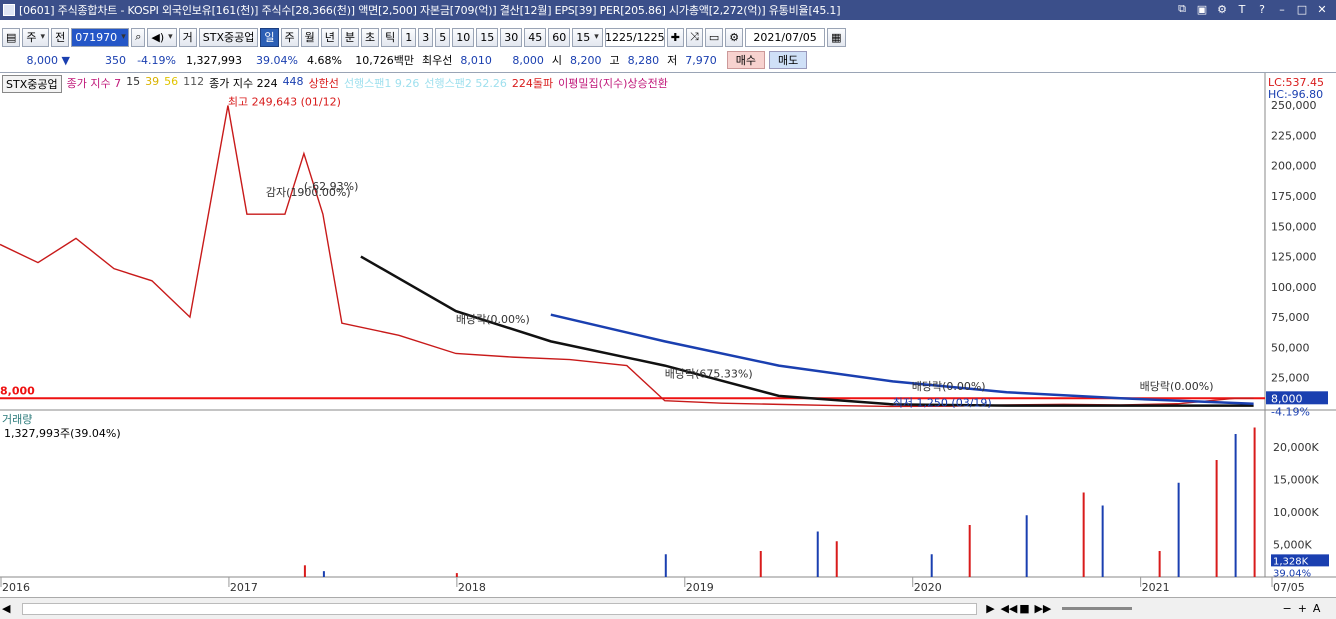 The image size is (1336, 619). Describe the element at coordinates (1222, 9) in the screenshot. I see `settings-icon: ⚙` at that location.